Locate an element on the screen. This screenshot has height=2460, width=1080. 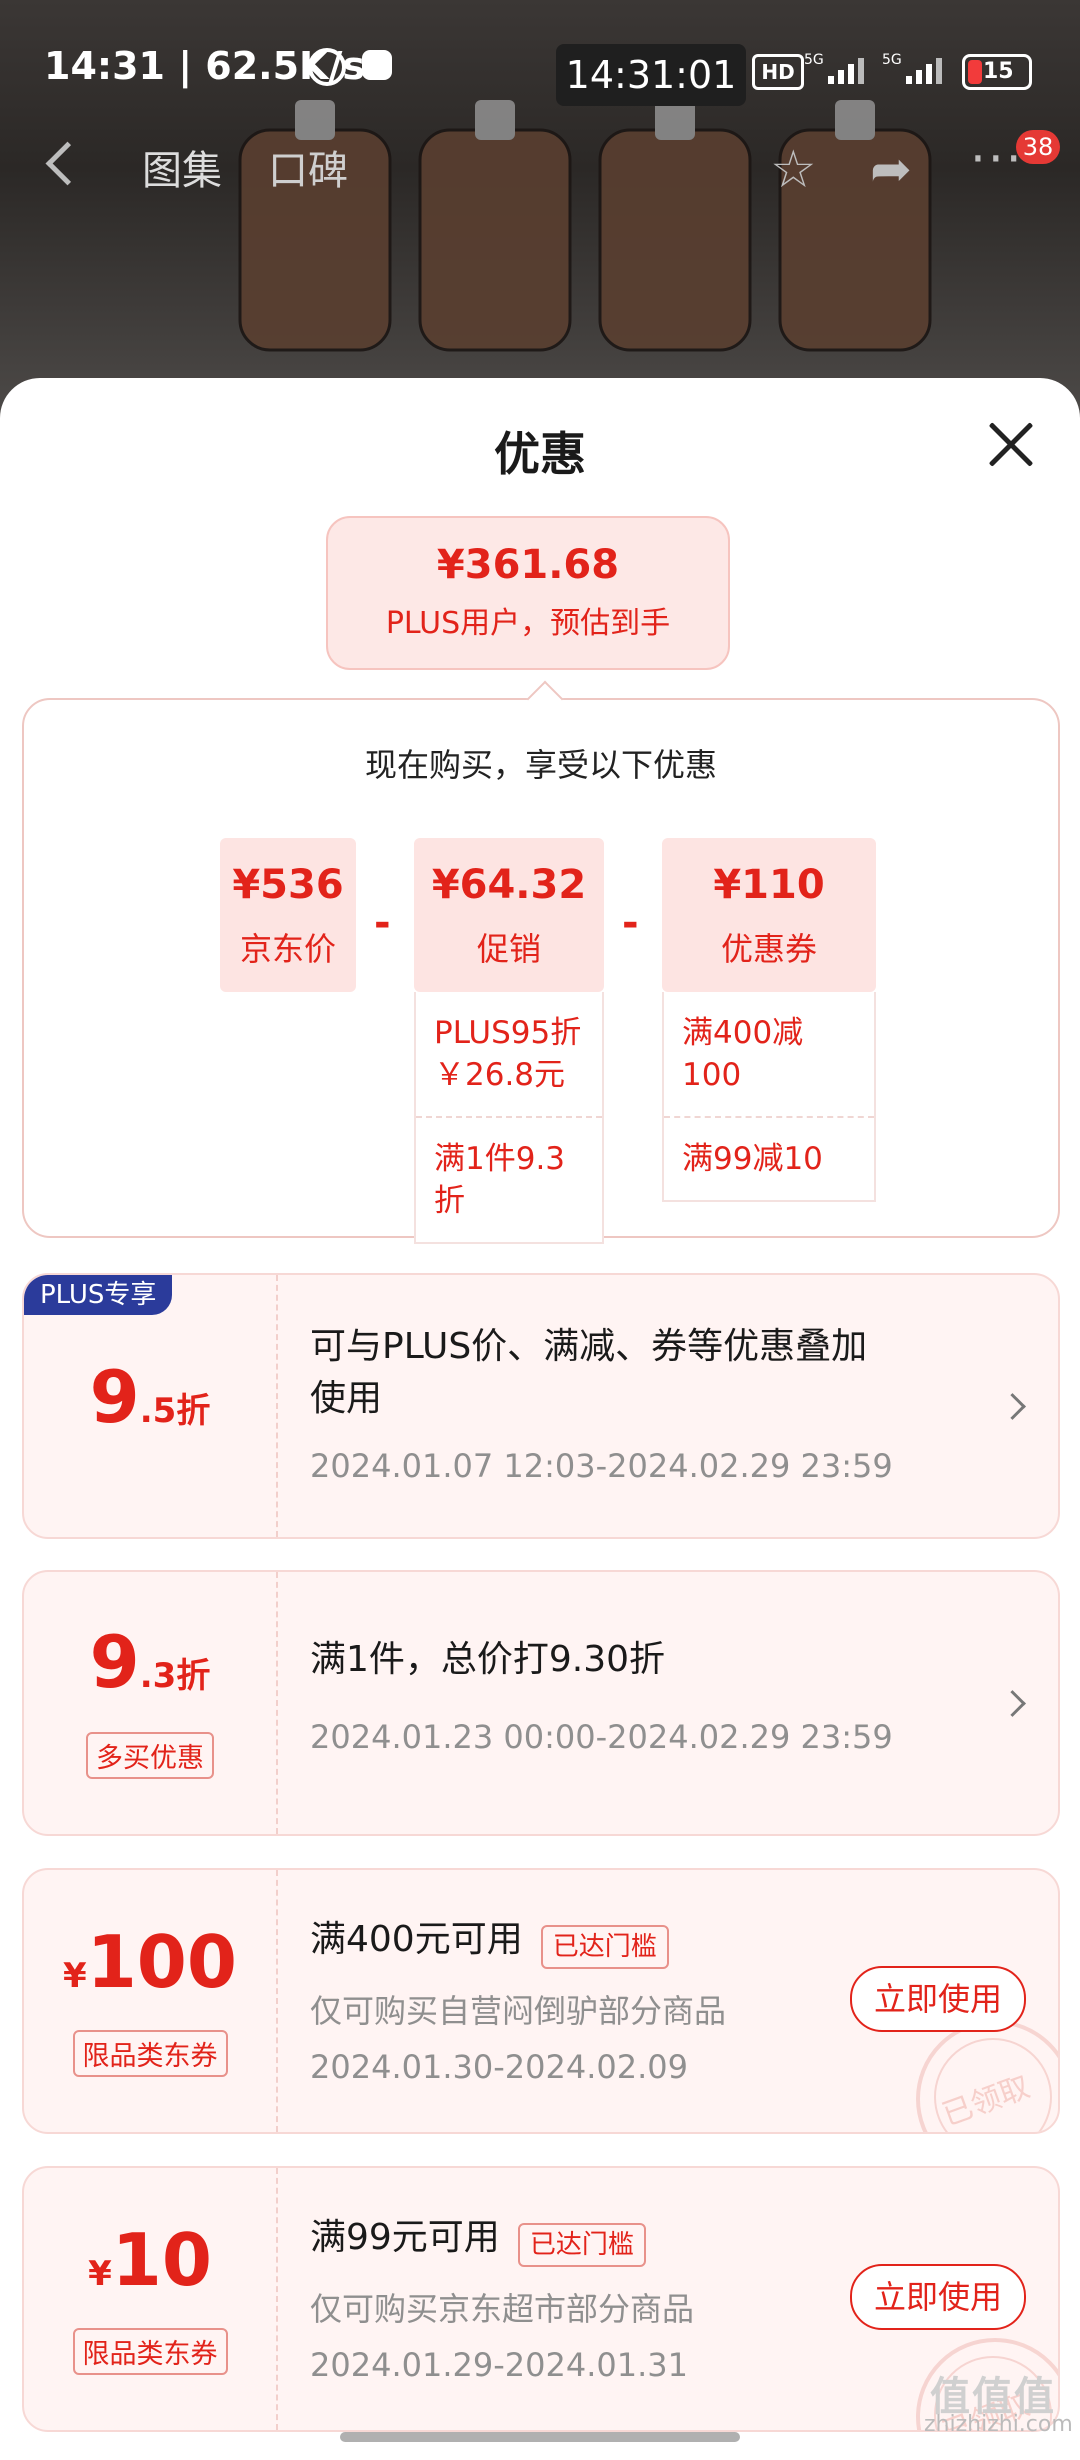
estimated-price-pill: ¥361.68 PLUS用户，预估到手 is located at coordinates (528, 593).